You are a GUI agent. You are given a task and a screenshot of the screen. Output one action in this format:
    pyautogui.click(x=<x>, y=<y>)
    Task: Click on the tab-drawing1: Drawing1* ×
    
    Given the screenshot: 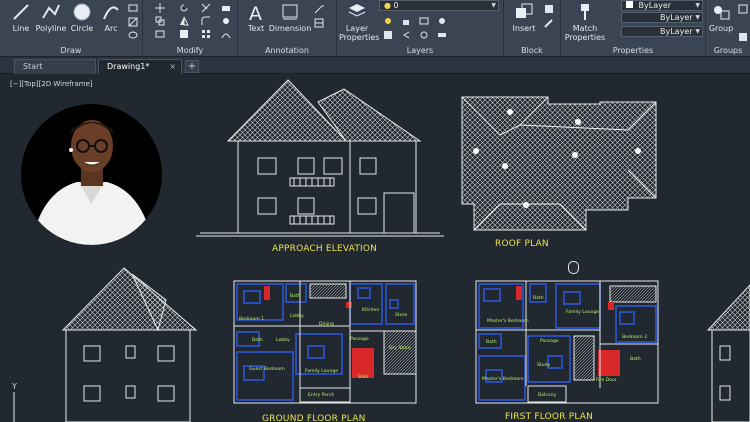 What is the action you would take?
    pyautogui.click(x=140, y=66)
    